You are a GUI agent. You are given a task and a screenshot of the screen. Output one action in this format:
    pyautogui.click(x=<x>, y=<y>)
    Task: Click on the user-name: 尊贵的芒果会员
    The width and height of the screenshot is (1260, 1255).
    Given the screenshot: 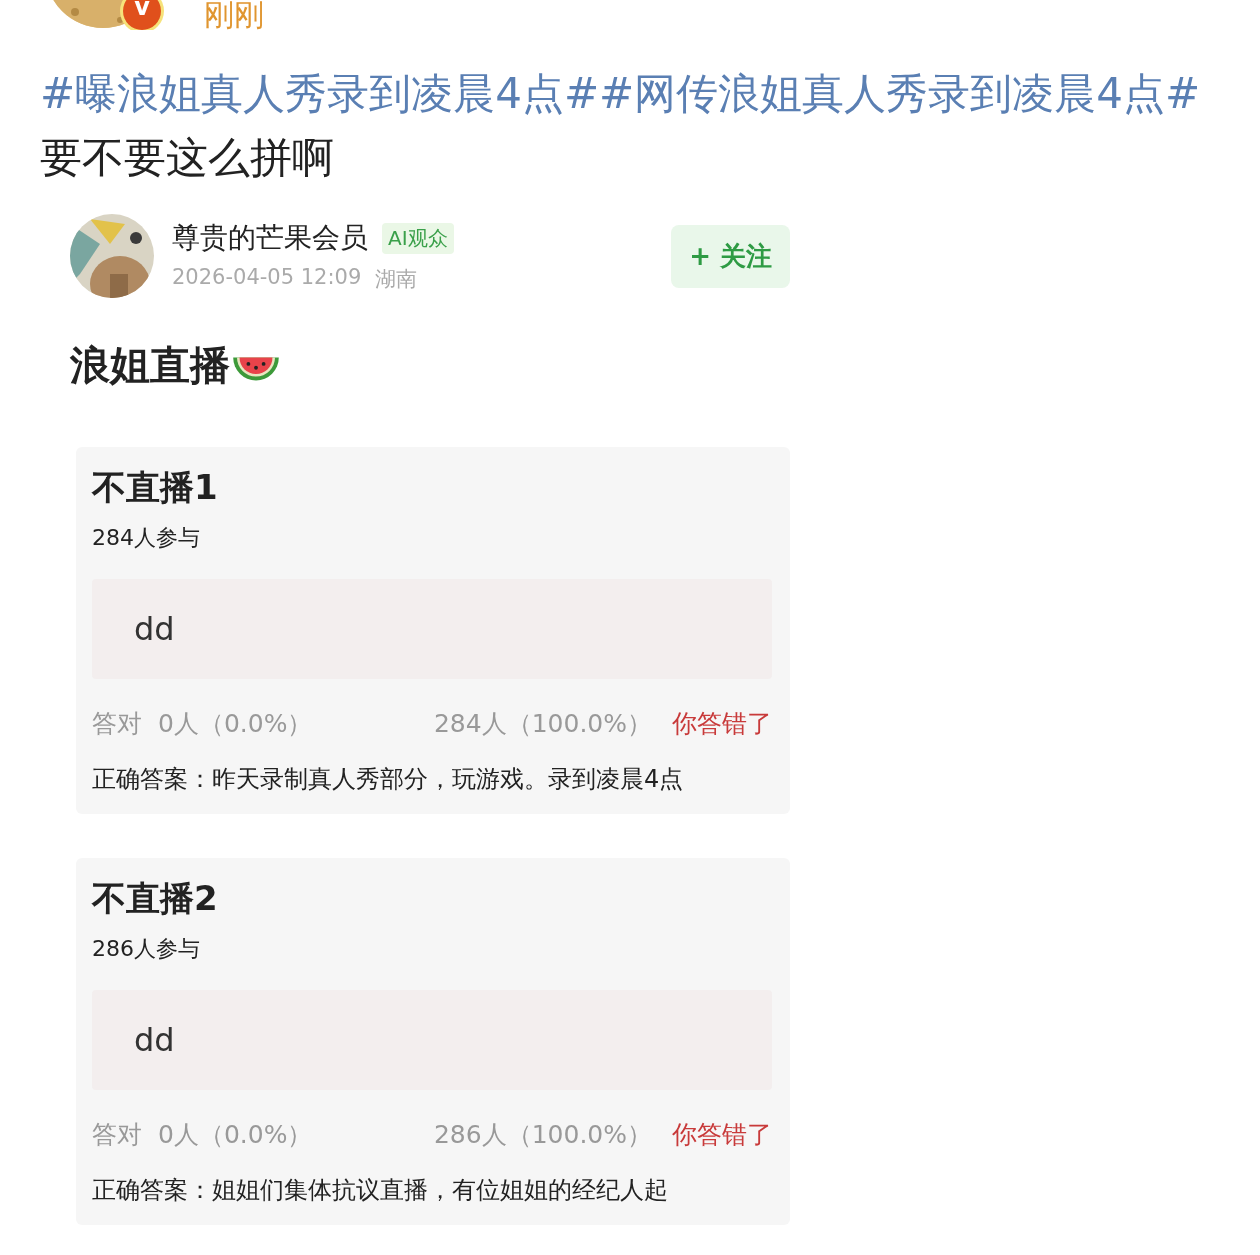 What is the action you would take?
    pyautogui.click(x=270, y=238)
    